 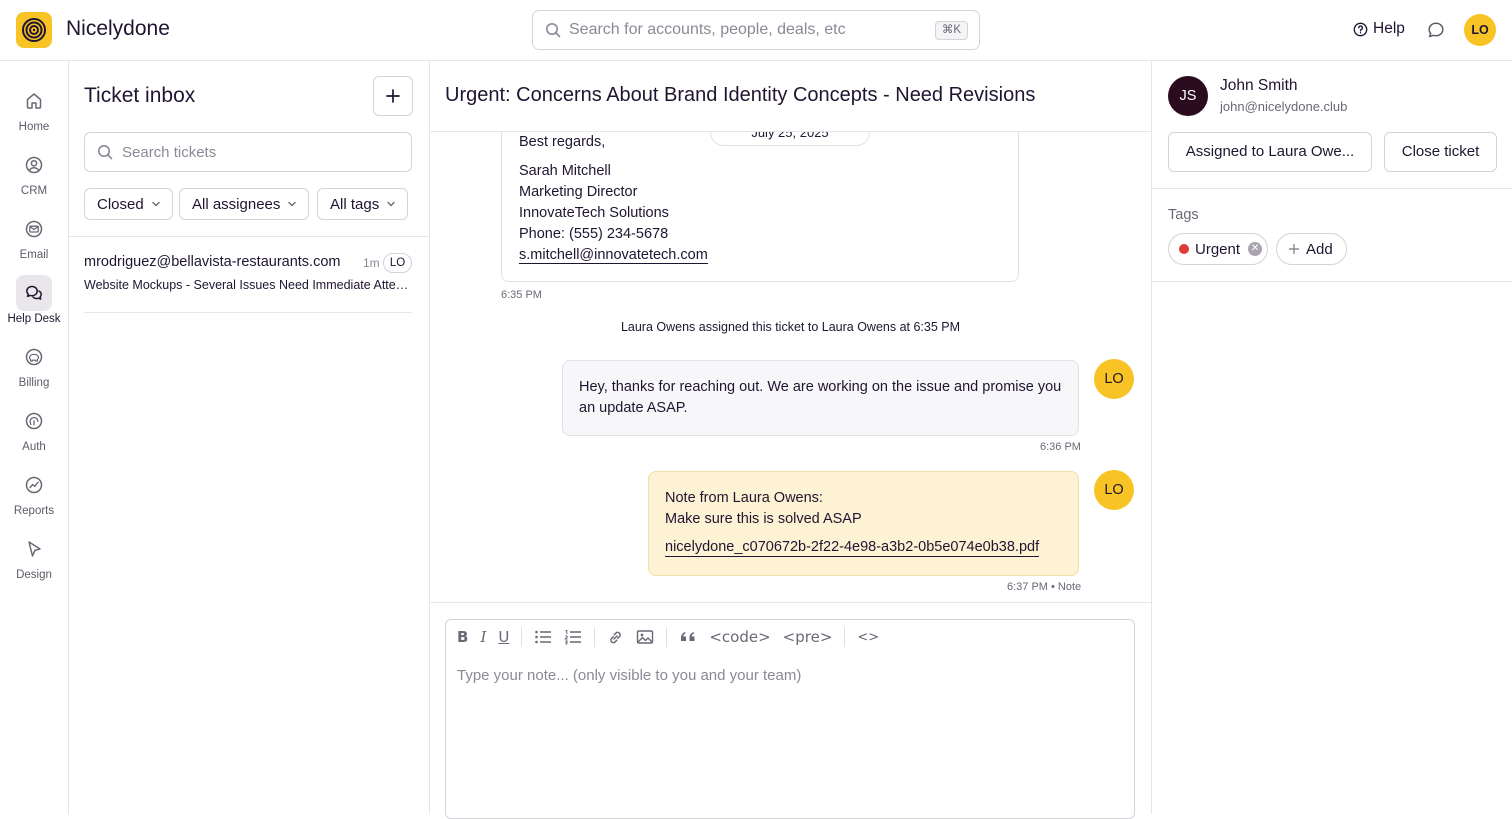 I want to click on nav-item-reports: Reports, so click(x=34, y=497).